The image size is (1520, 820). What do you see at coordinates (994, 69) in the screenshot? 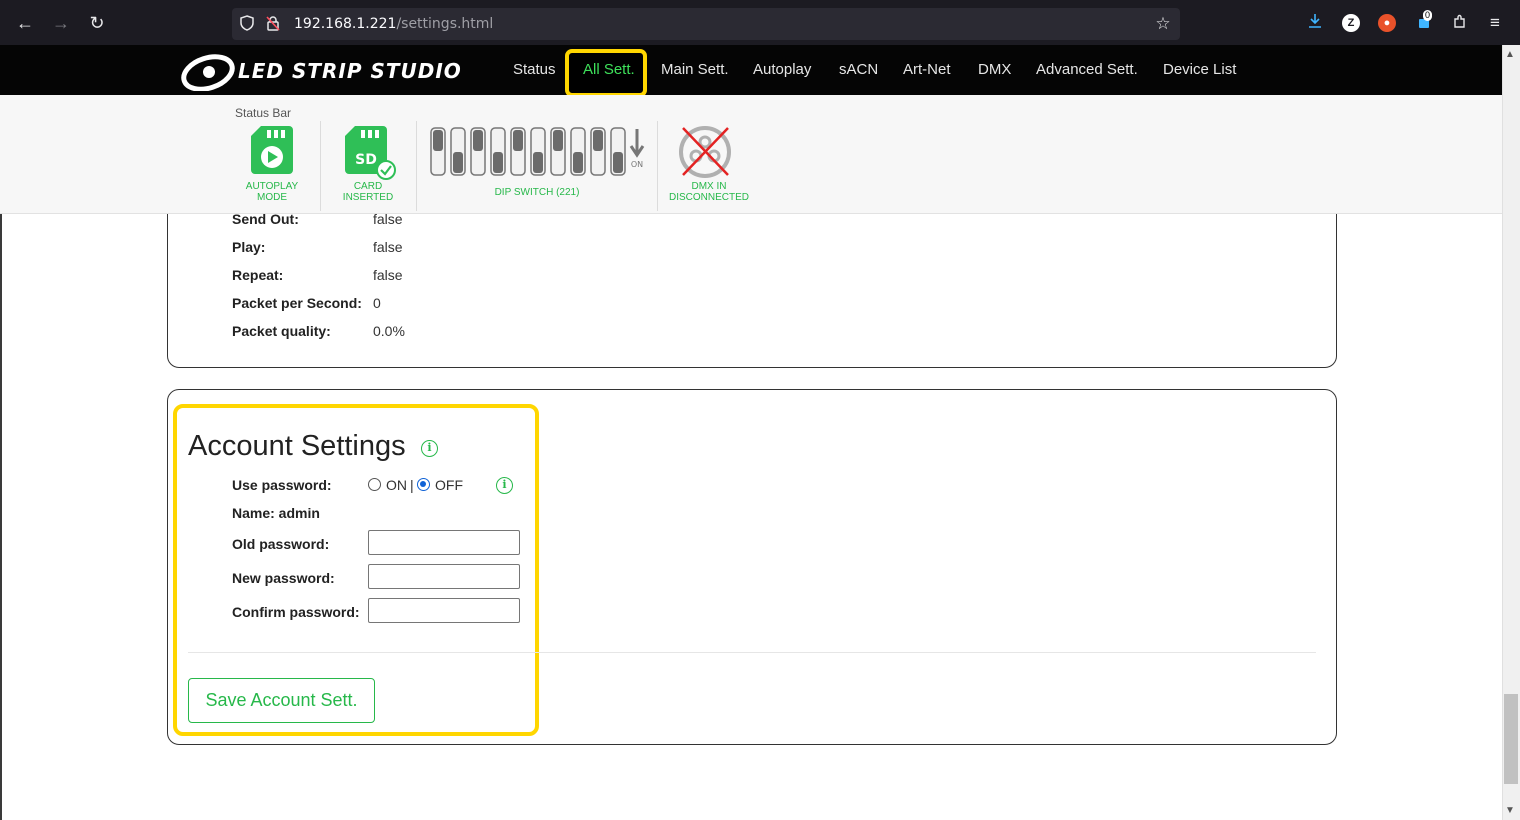
I see `menu-item-dmx: DMX` at bounding box center [994, 69].